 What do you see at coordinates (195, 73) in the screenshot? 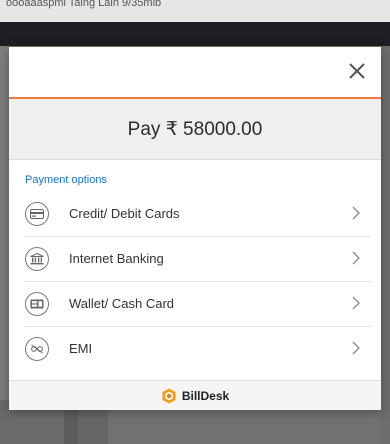
I see `modal-header` at bounding box center [195, 73].